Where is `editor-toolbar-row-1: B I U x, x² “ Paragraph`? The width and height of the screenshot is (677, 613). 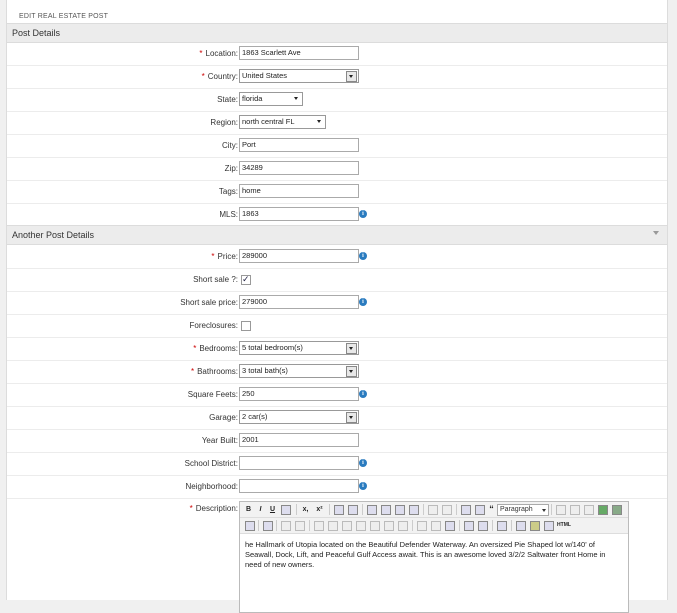
editor-toolbar-row-1: B I U x, x² “ Paragraph is located at coordinates (434, 510).